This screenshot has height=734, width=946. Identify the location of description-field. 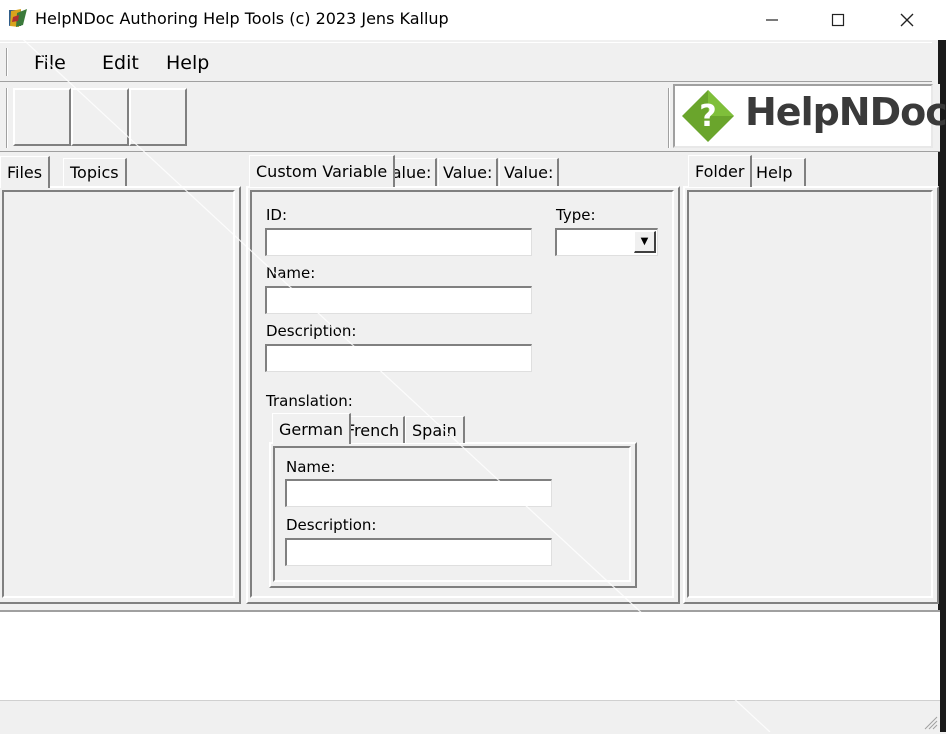
(398, 358).